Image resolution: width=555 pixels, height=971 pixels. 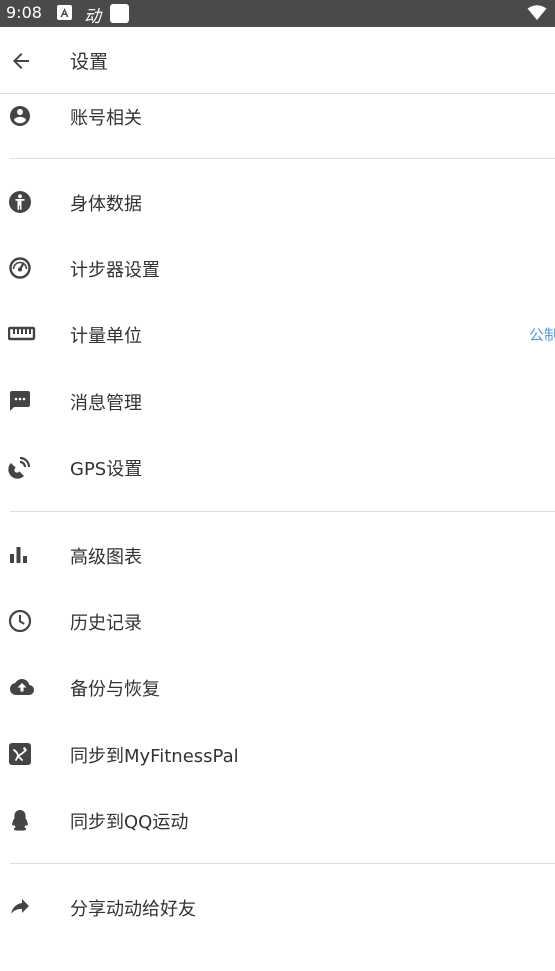 I want to click on unit-value: 公制, so click(x=542, y=335).